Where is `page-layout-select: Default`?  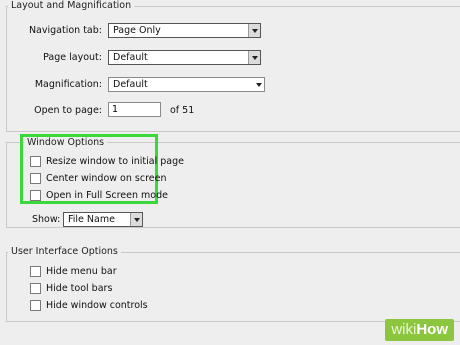
page-layout-select: Default is located at coordinates (184, 57).